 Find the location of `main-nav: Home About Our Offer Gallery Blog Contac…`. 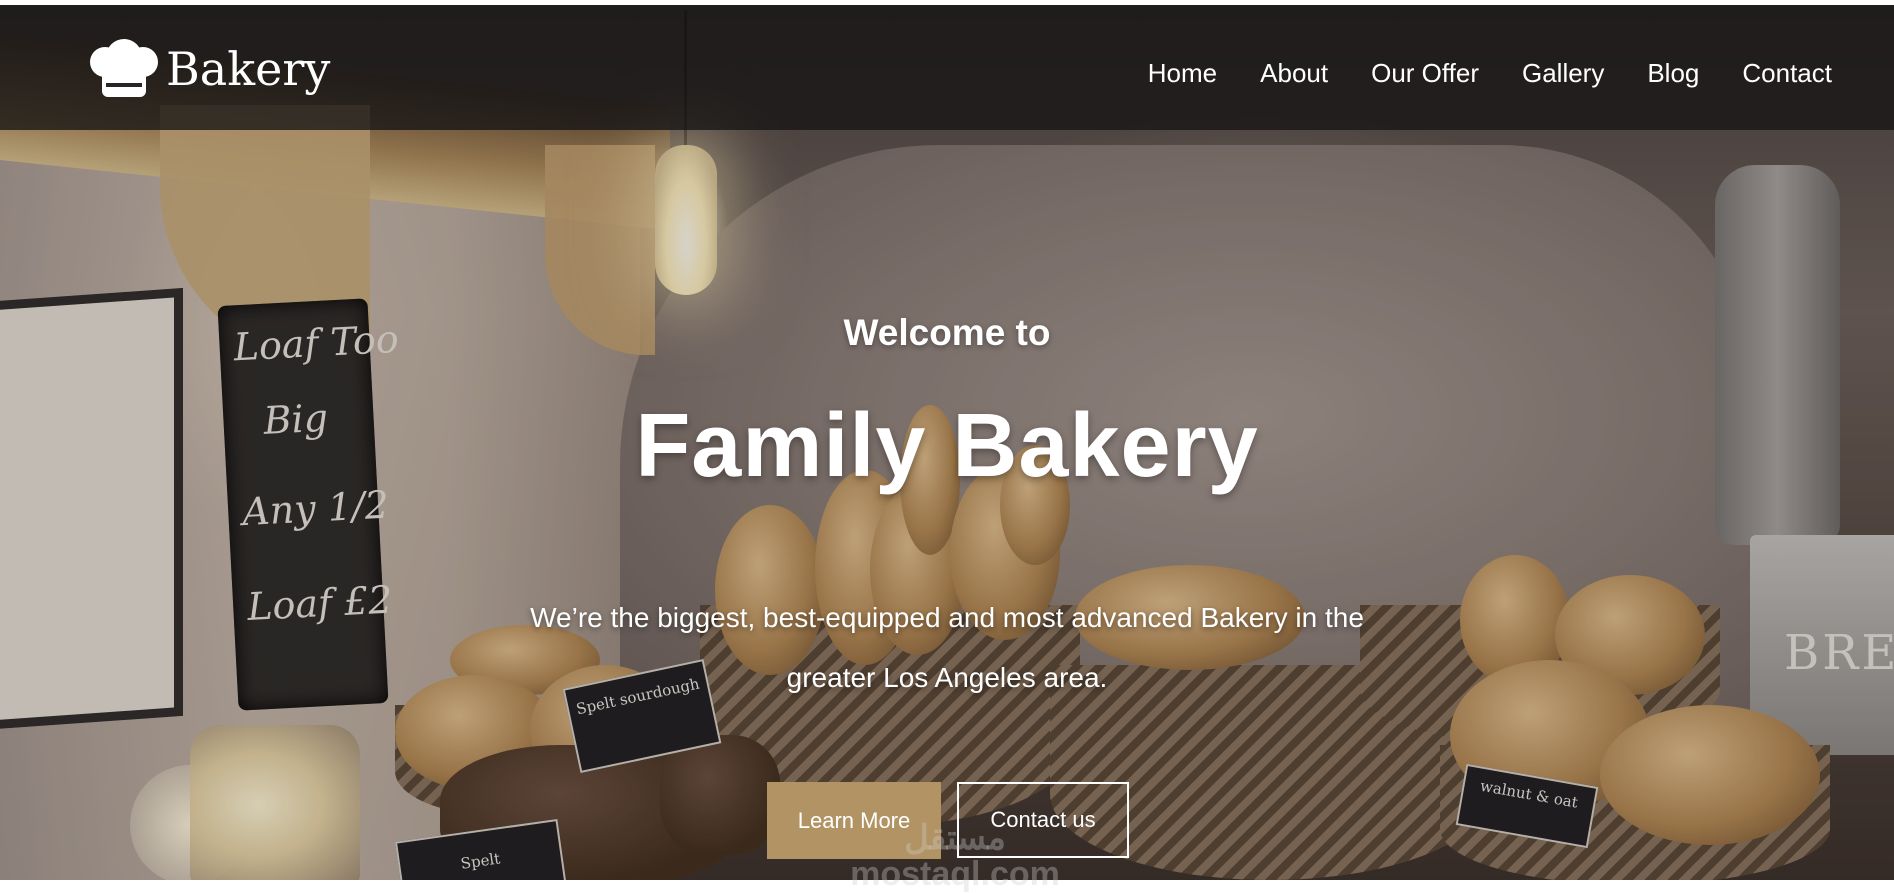

main-nav: Home About Our Offer Gallery Blog Contac… is located at coordinates (1490, 73).